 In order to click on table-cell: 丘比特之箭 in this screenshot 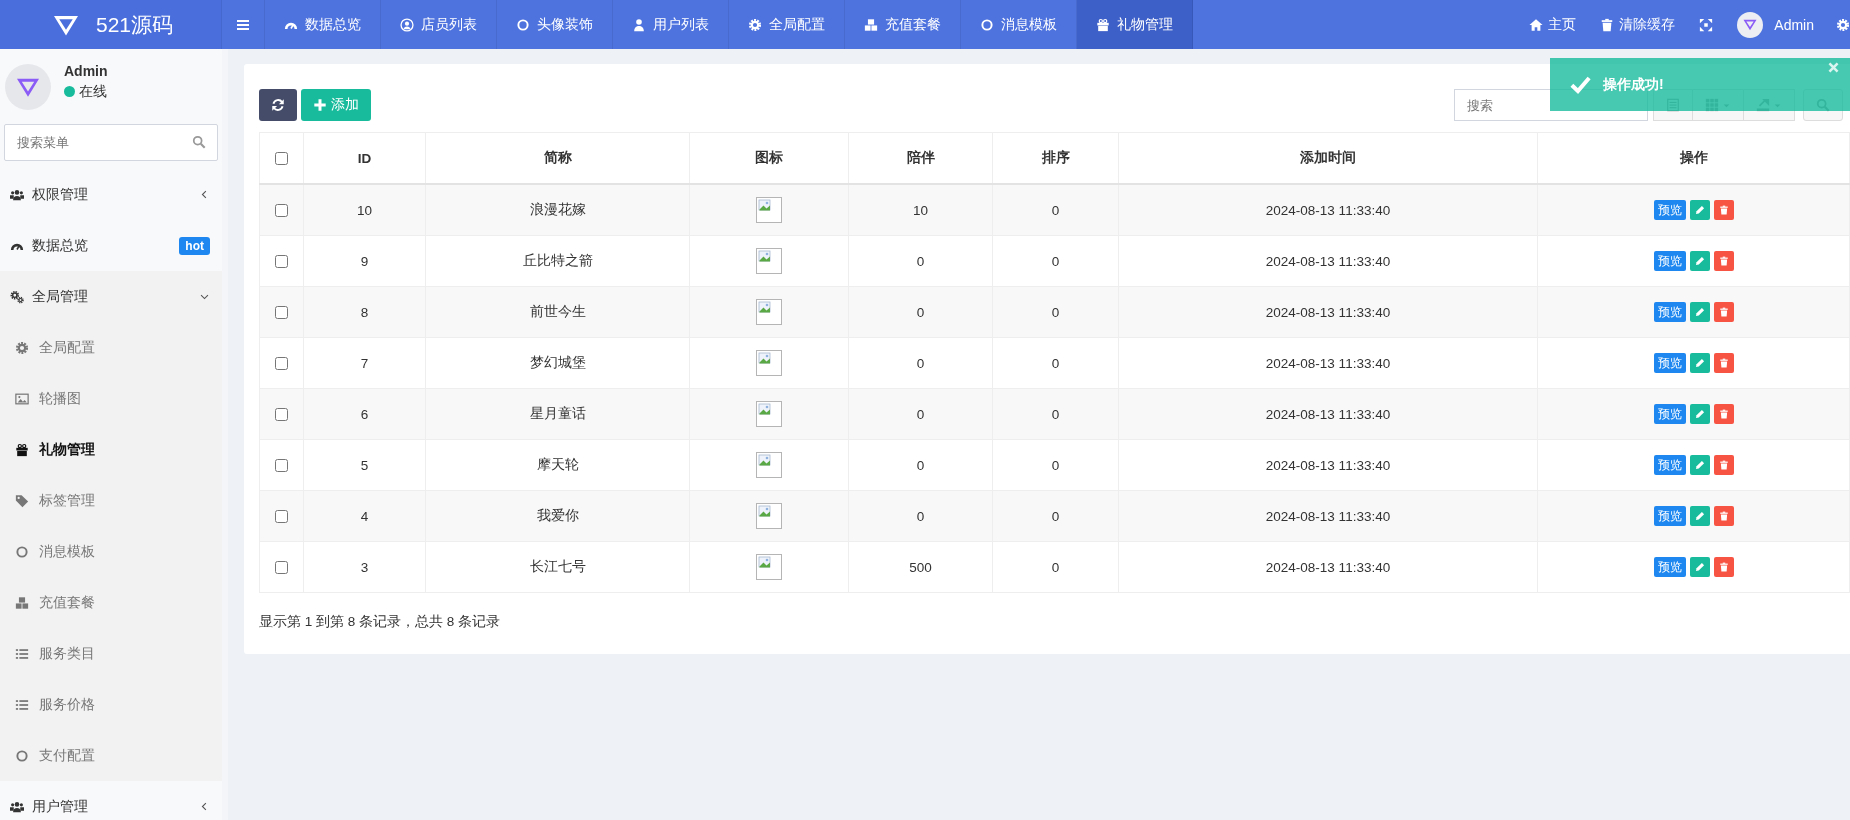, I will do `click(557, 260)`.